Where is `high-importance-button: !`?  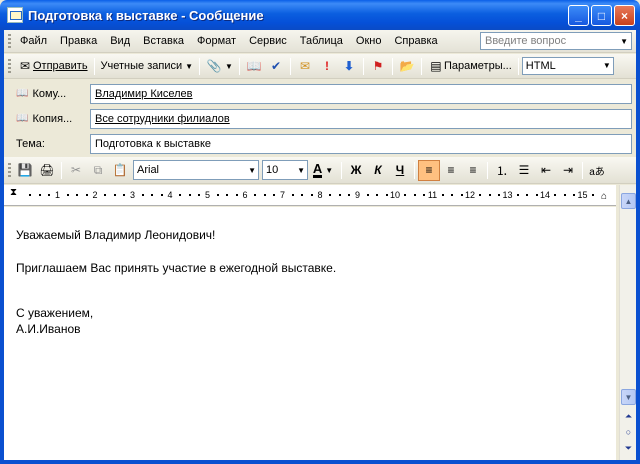 high-importance-button: ! is located at coordinates (327, 66).